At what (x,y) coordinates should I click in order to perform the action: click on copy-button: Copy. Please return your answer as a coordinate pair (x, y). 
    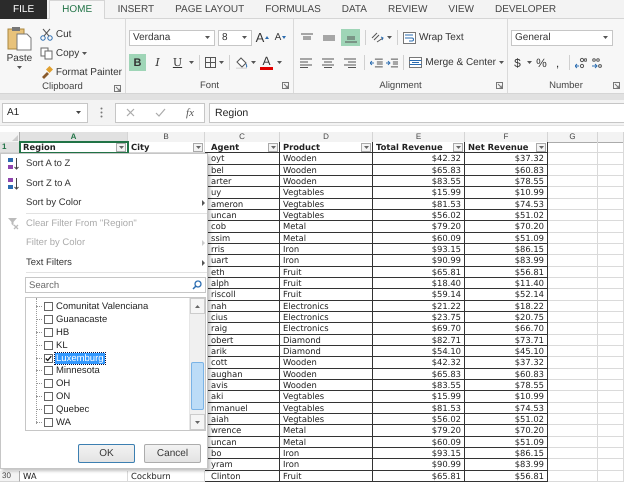
    Looking at the image, I should click on (81, 53).